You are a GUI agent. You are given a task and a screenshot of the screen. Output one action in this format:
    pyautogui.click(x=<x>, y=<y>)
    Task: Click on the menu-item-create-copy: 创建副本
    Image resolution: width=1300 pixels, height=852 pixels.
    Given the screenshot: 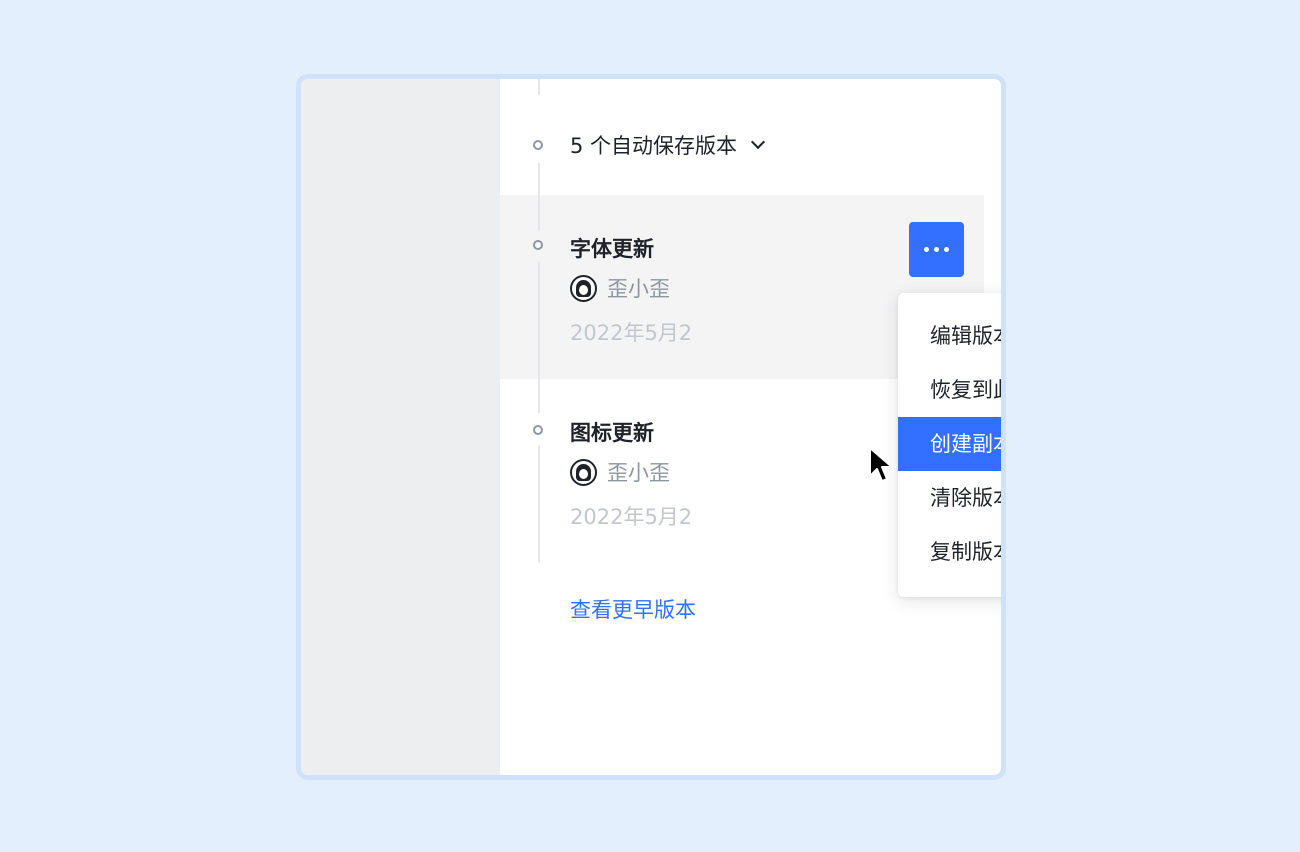 What is the action you would take?
    pyautogui.click(x=949, y=444)
    